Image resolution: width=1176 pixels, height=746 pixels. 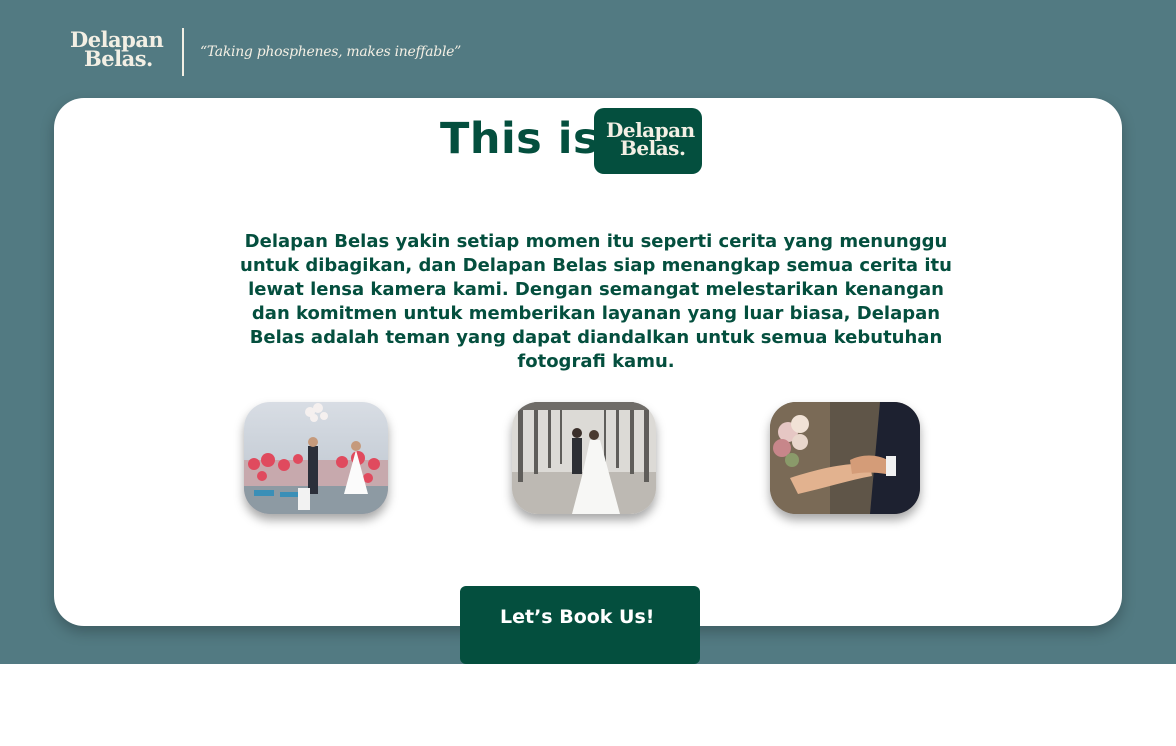 What do you see at coordinates (845, 458) in the screenshot?
I see `wedding-hands-photo` at bounding box center [845, 458].